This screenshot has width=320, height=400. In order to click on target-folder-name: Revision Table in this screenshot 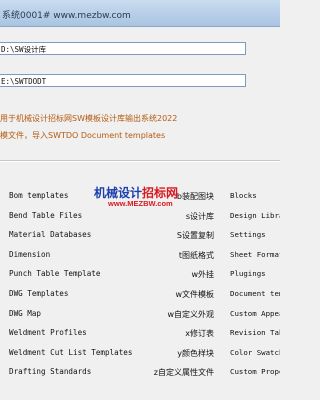, I will do `click(255, 333)`.